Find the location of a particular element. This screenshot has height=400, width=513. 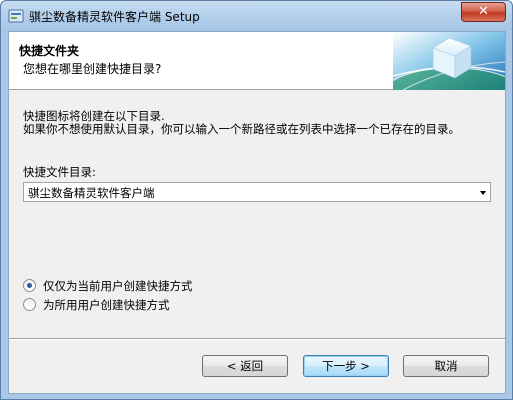

cancel-button: 取消 is located at coordinates (446, 366).